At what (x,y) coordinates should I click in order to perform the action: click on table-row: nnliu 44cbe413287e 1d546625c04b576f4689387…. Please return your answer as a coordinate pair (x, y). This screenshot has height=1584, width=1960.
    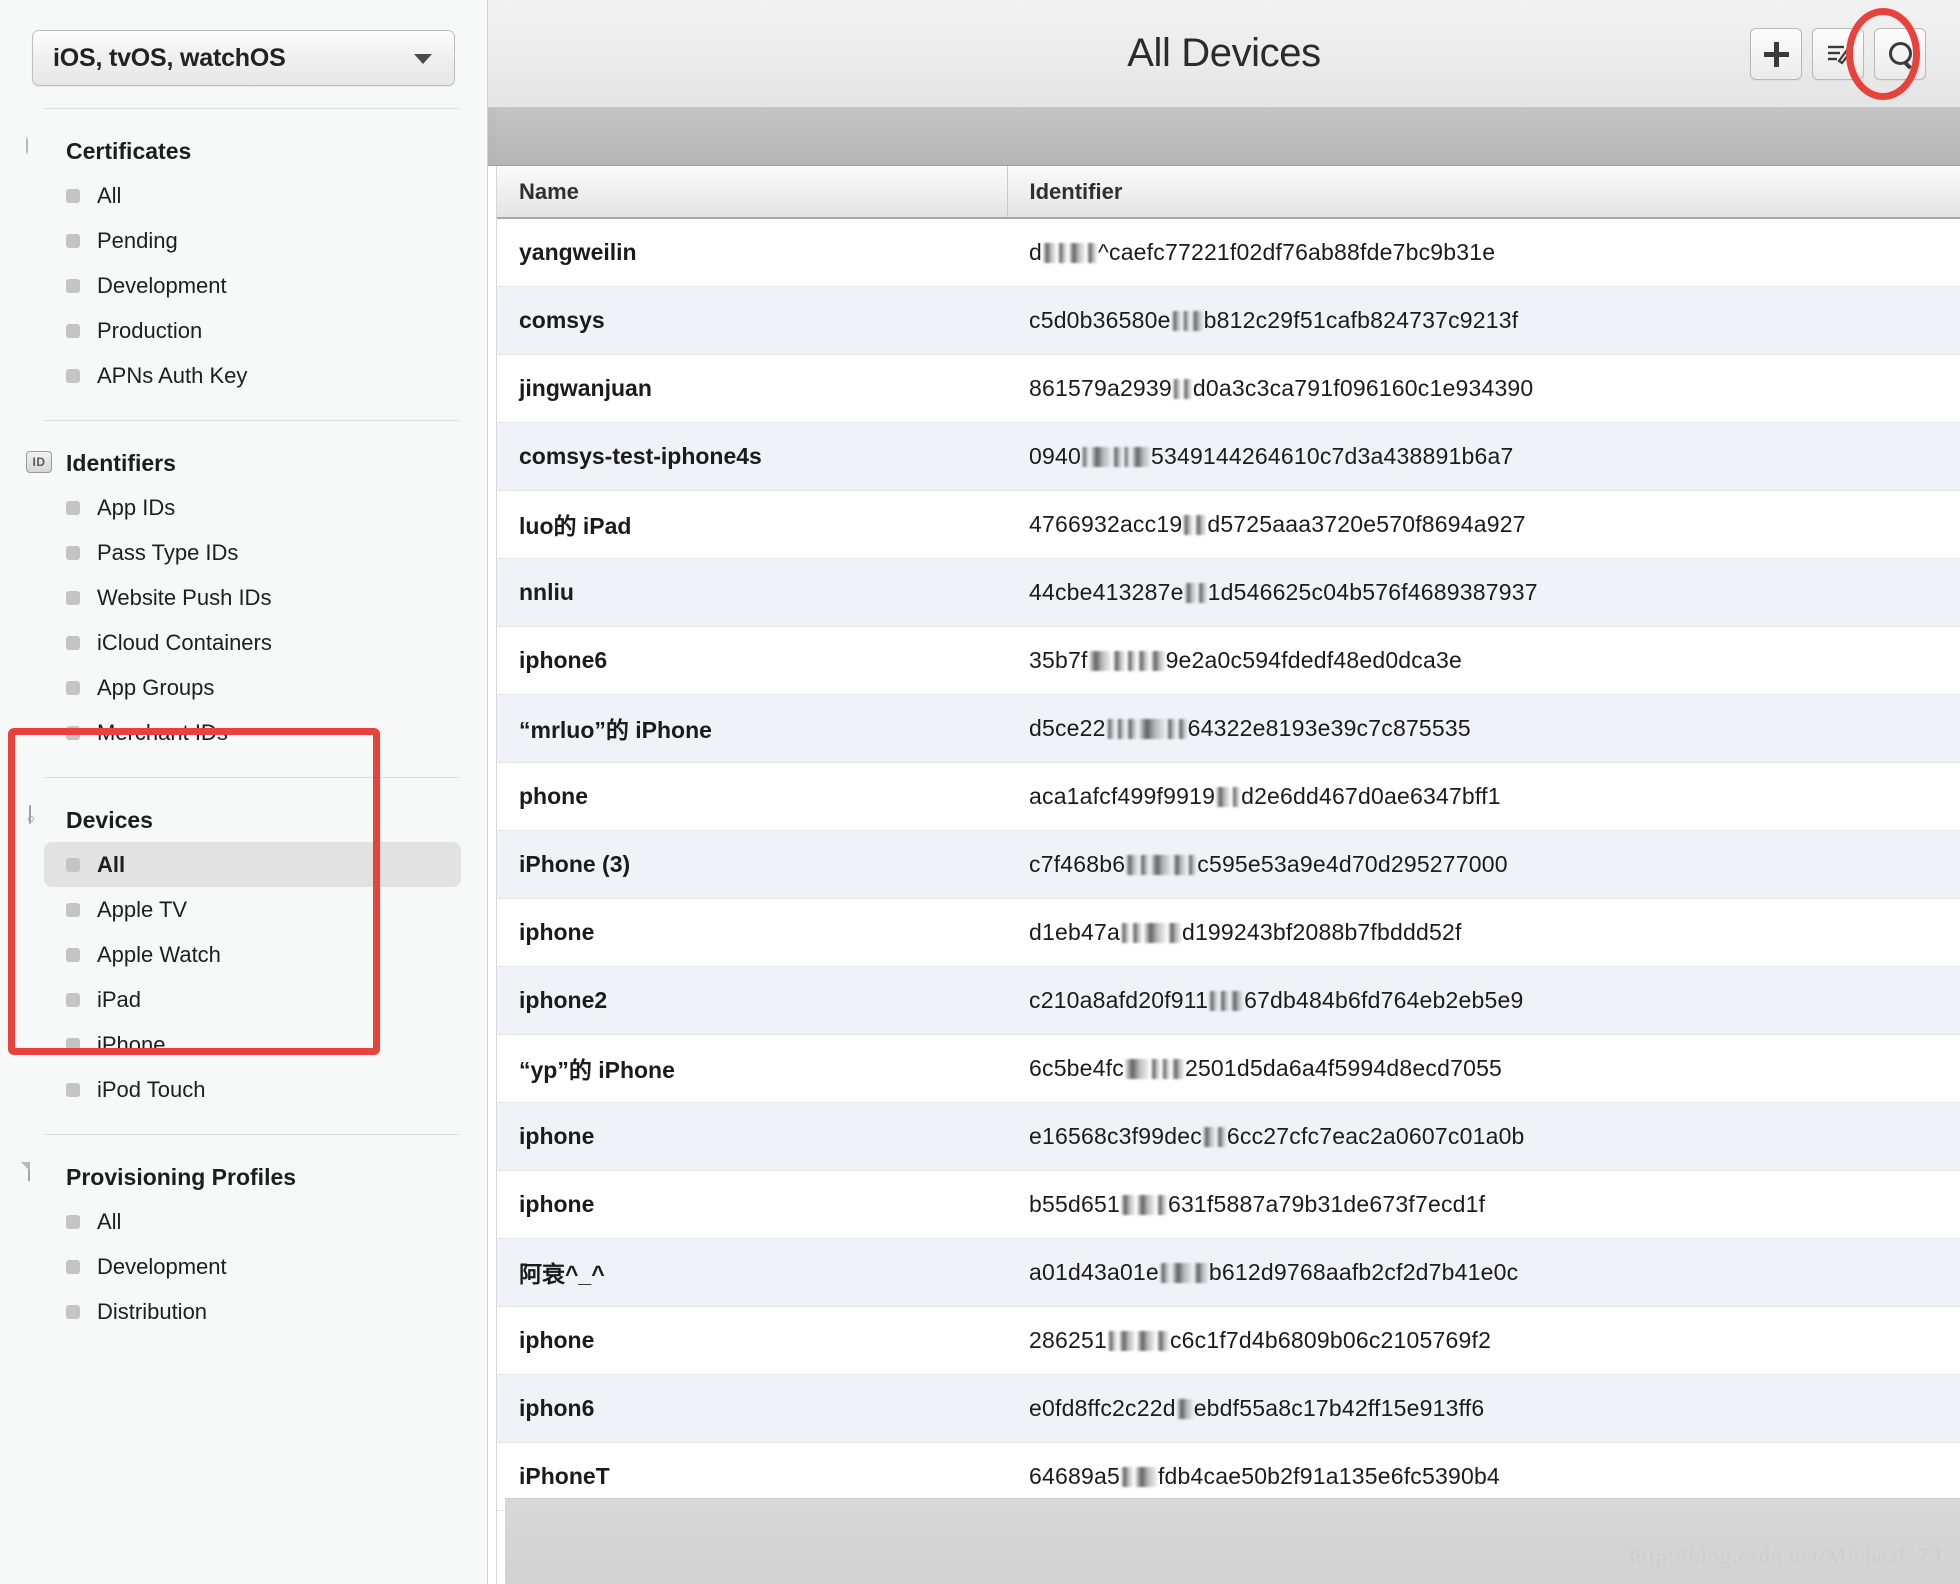
    Looking at the image, I should click on (1228, 592).